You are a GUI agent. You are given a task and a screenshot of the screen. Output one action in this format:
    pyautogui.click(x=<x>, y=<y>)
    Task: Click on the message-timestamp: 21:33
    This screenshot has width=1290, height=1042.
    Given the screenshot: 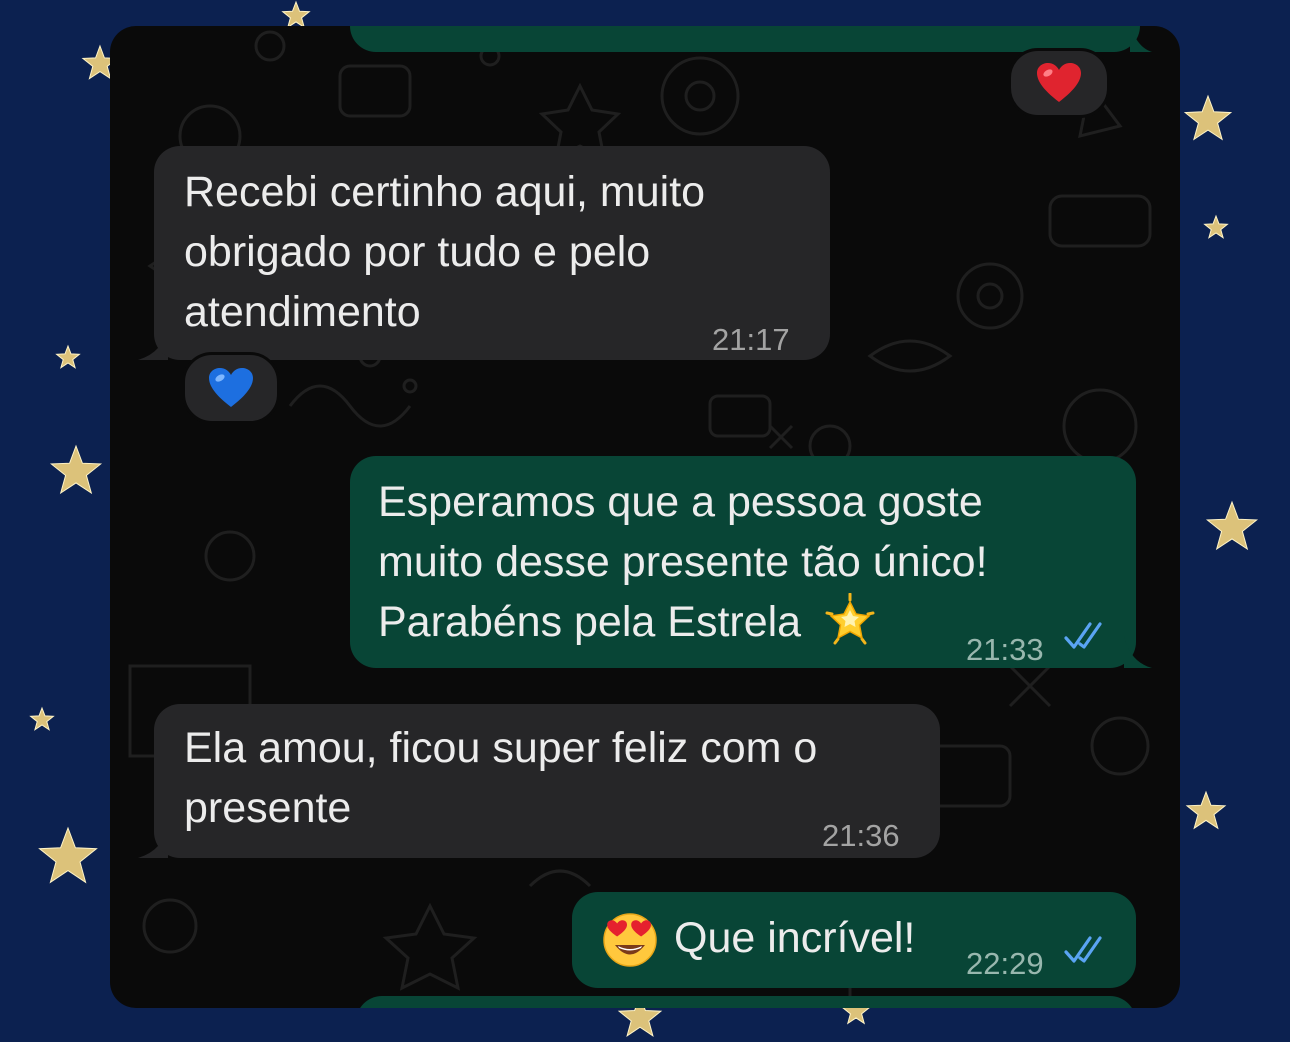 What is the action you would take?
    pyautogui.click(x=1005, y=649)
    